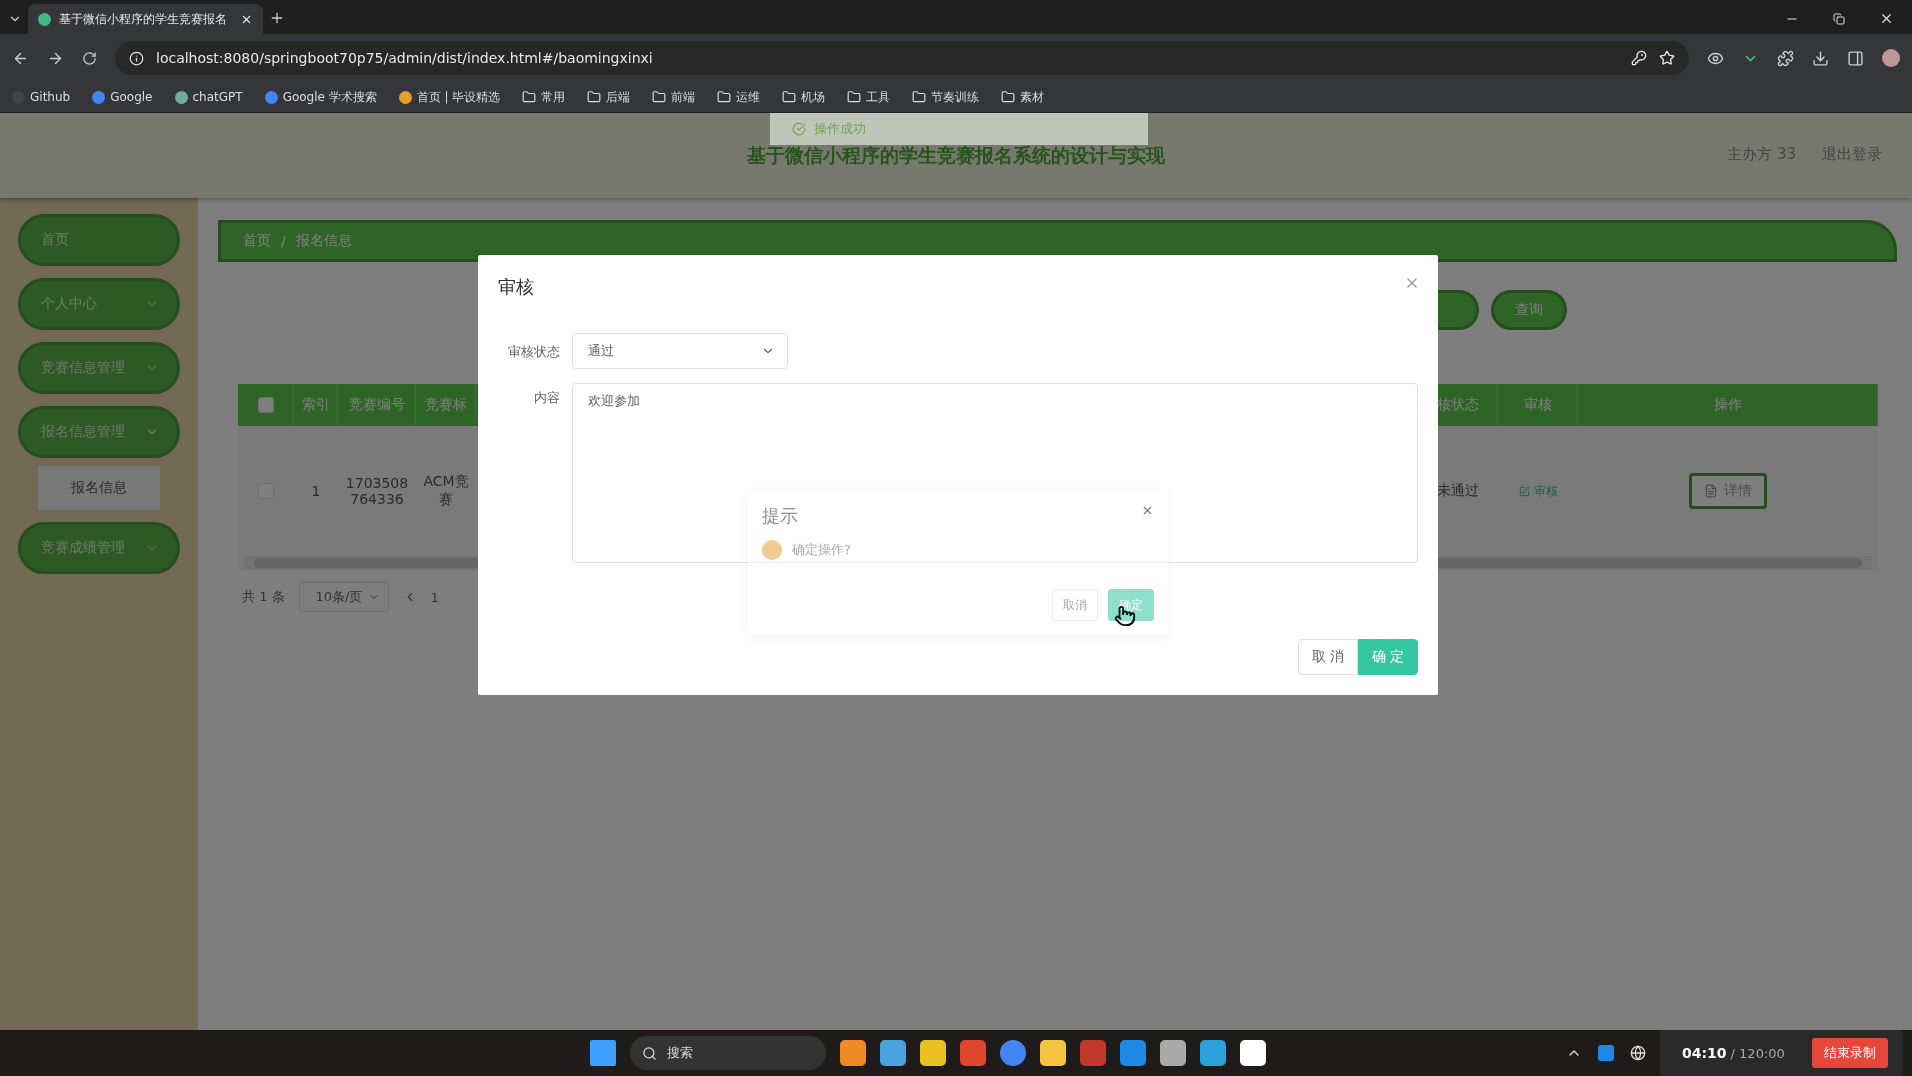  Describe the element at coordinates (89, 58) in the screenshot. I see `reload-icon` at that location.